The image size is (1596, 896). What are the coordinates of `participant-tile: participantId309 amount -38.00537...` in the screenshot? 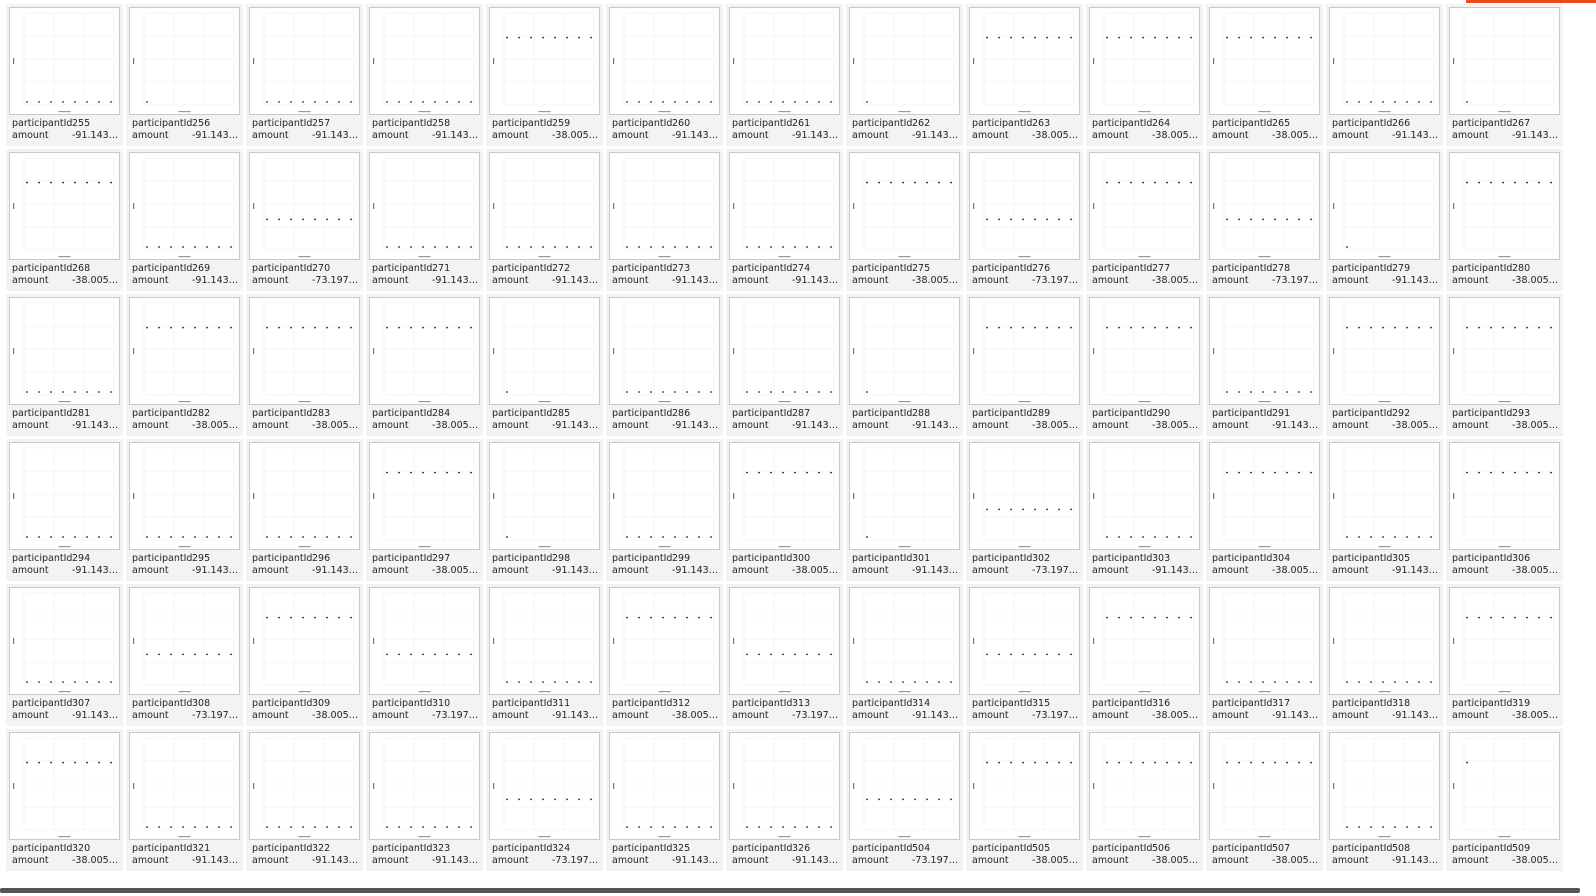 It's located at (304, 655).